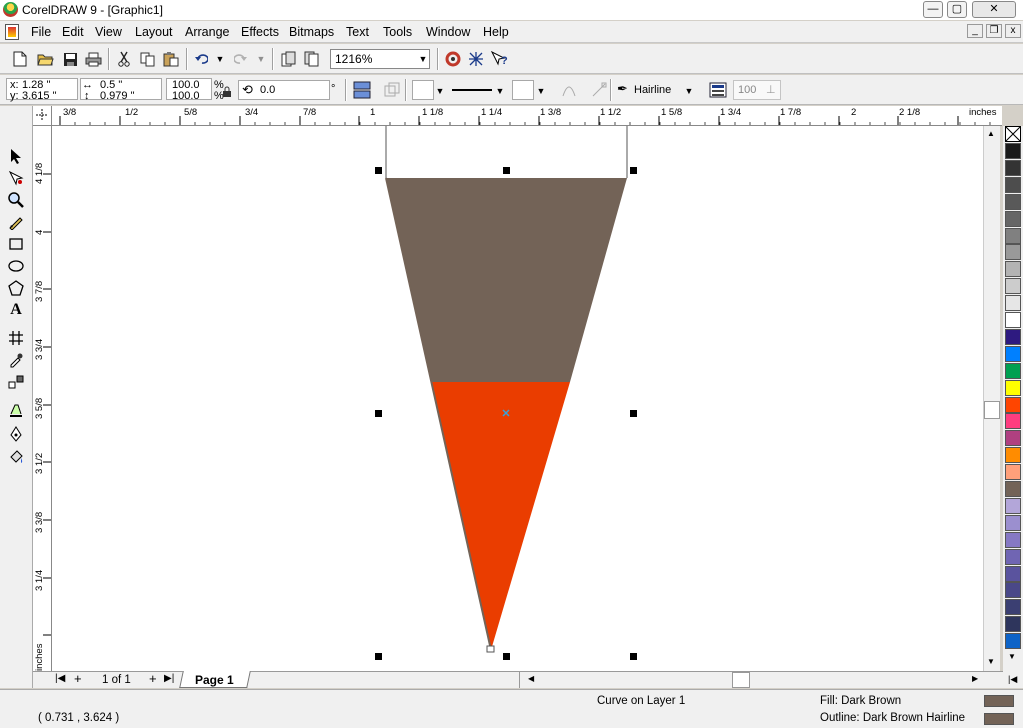 This screenshot has height=728, width=1023. Describe the element at coordinates (154, 32) in the screenshot. I see `menu-layout: Layout` at that location.